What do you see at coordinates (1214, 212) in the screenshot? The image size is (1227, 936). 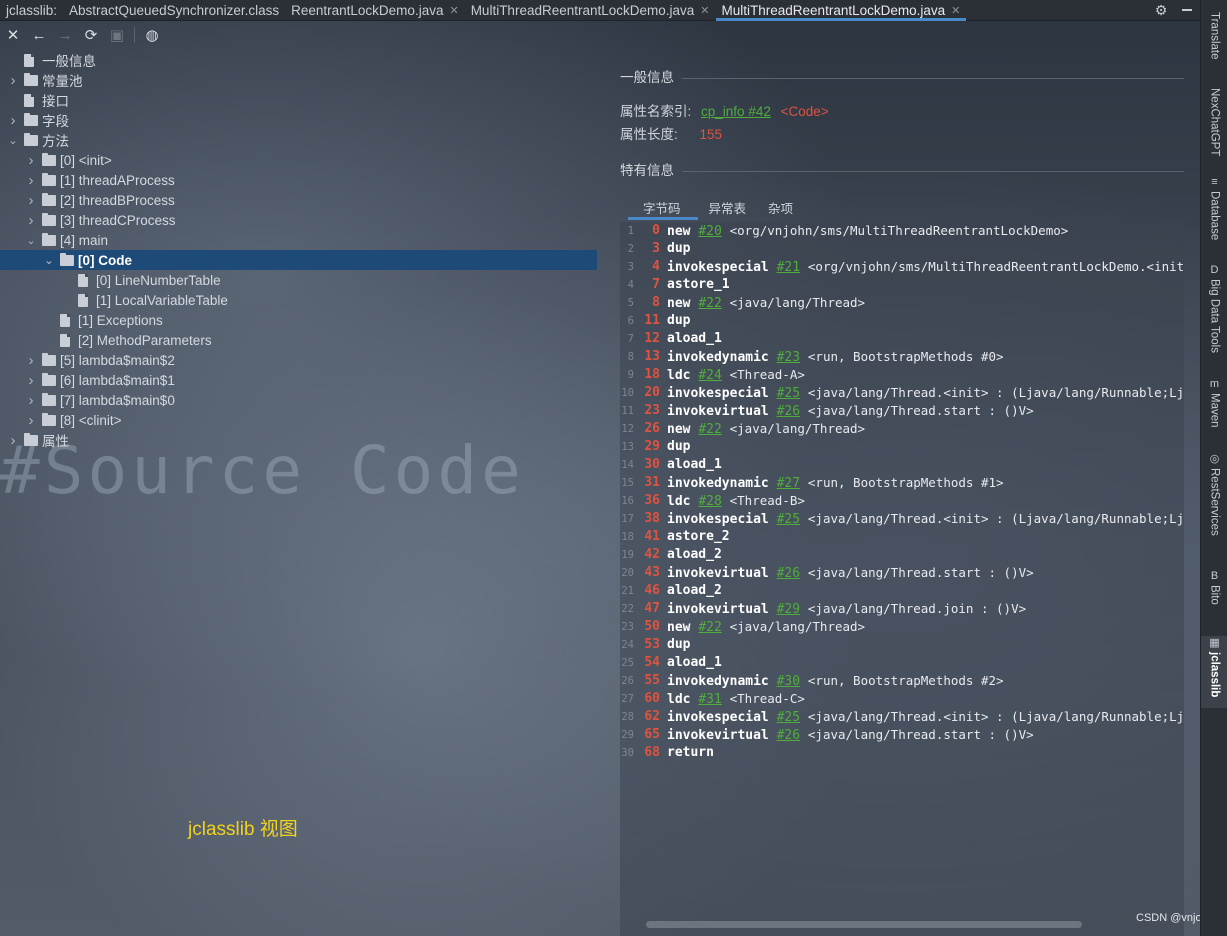 I see `tool-window-database: ≡ Database` at bounding box center [1214, 212].